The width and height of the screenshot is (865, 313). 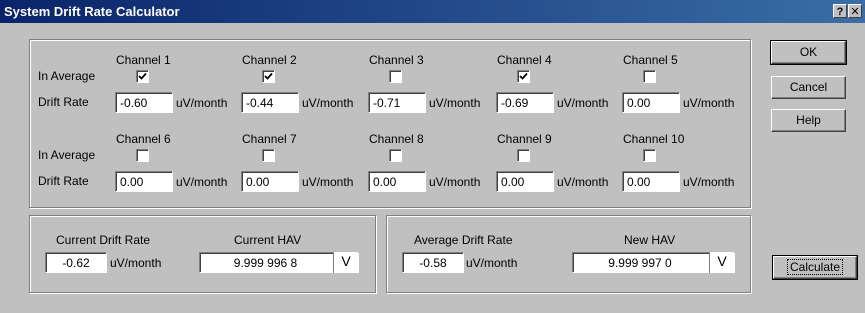 I want to click on current-hav-label: Current HAV, so click(x=268, y=240).